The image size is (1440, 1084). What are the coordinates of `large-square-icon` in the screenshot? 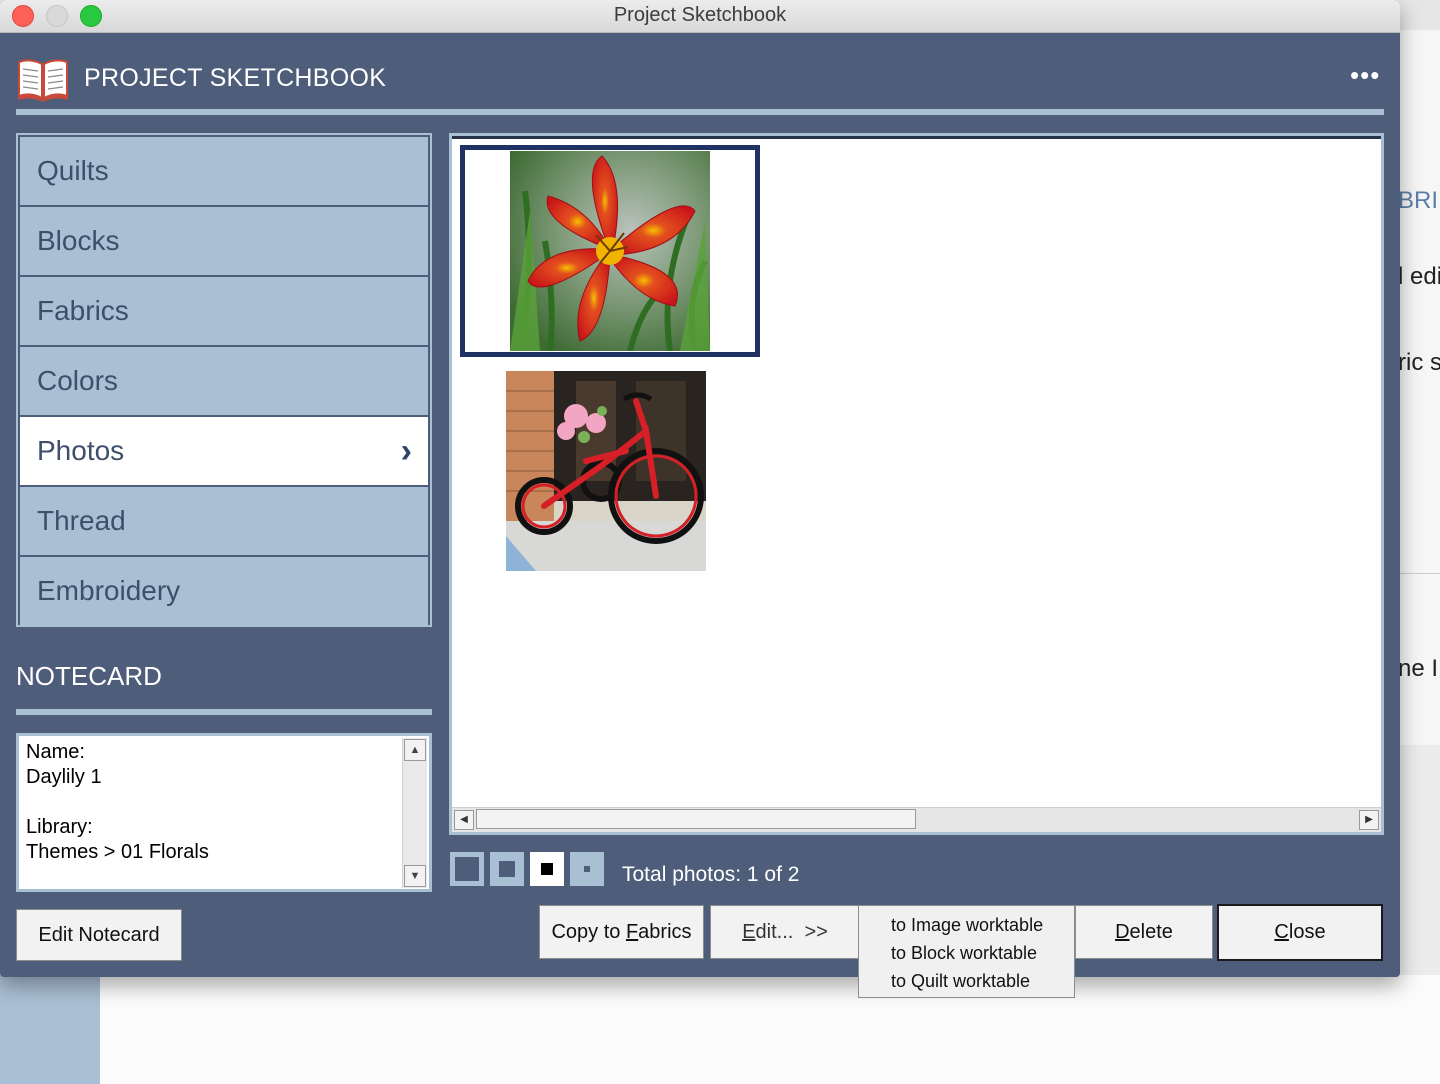 It's located at (467, 869).